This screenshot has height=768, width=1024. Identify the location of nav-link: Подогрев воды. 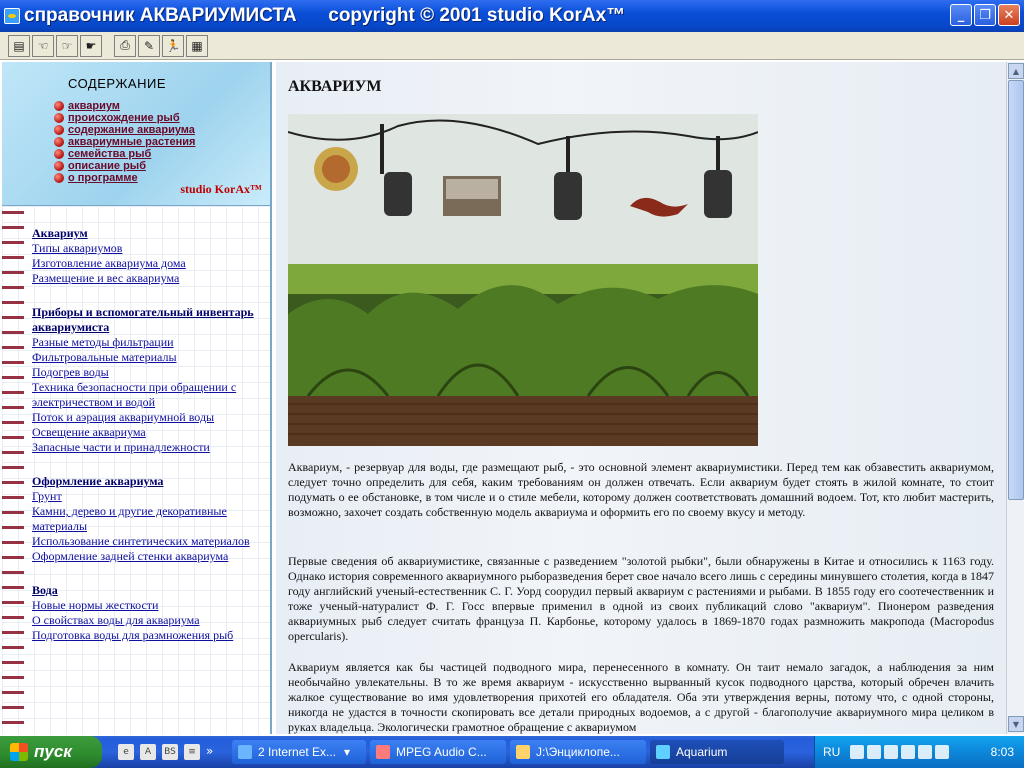
(70, 372).